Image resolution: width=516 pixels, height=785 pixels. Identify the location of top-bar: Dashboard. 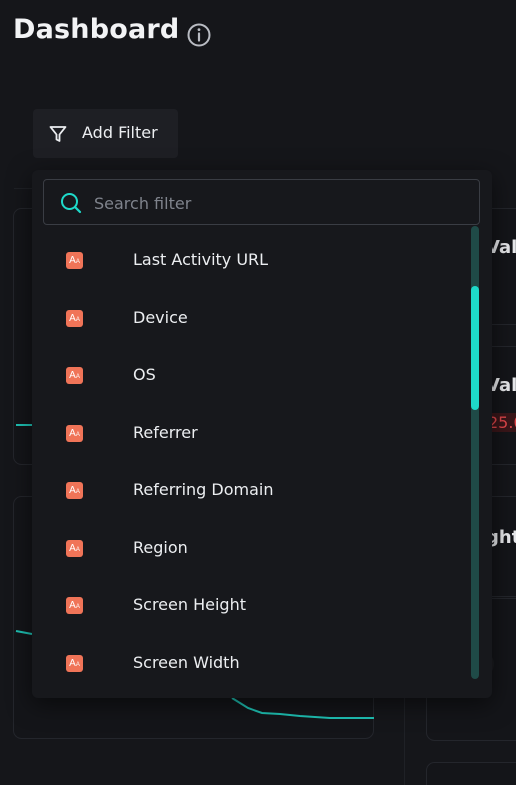
(258, 35).